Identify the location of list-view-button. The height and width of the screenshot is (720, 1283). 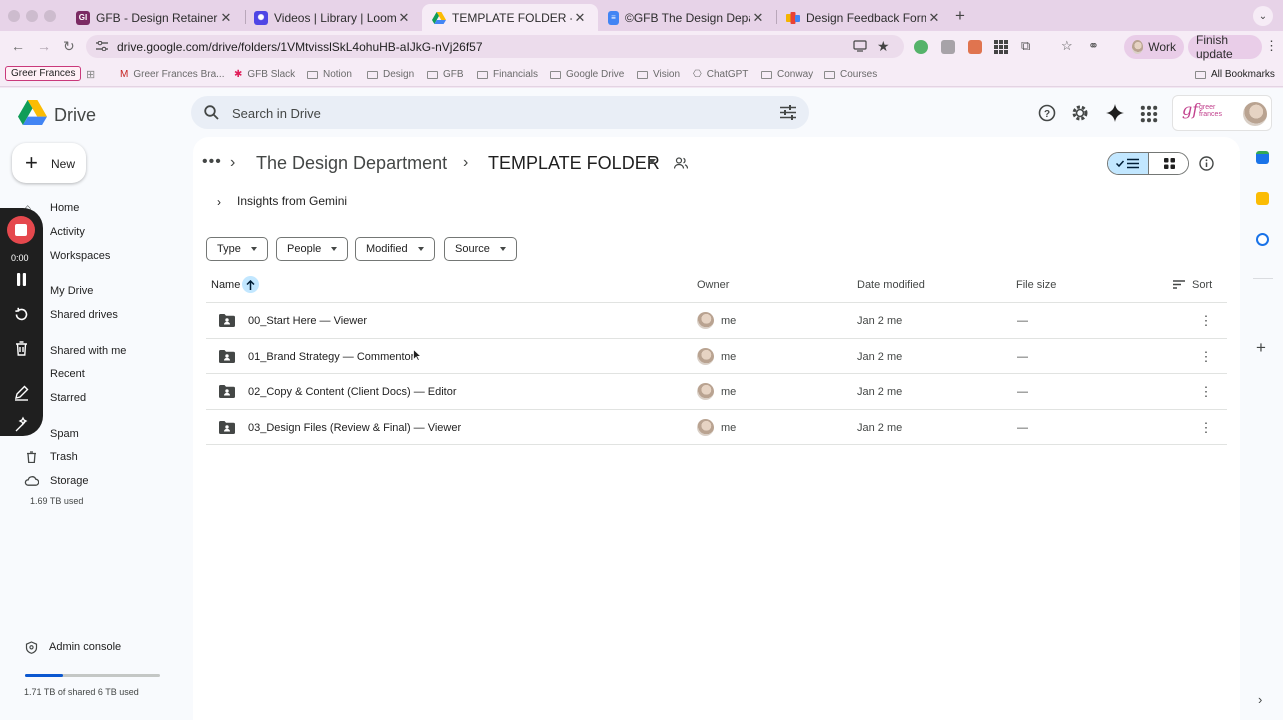
(1128, 163).